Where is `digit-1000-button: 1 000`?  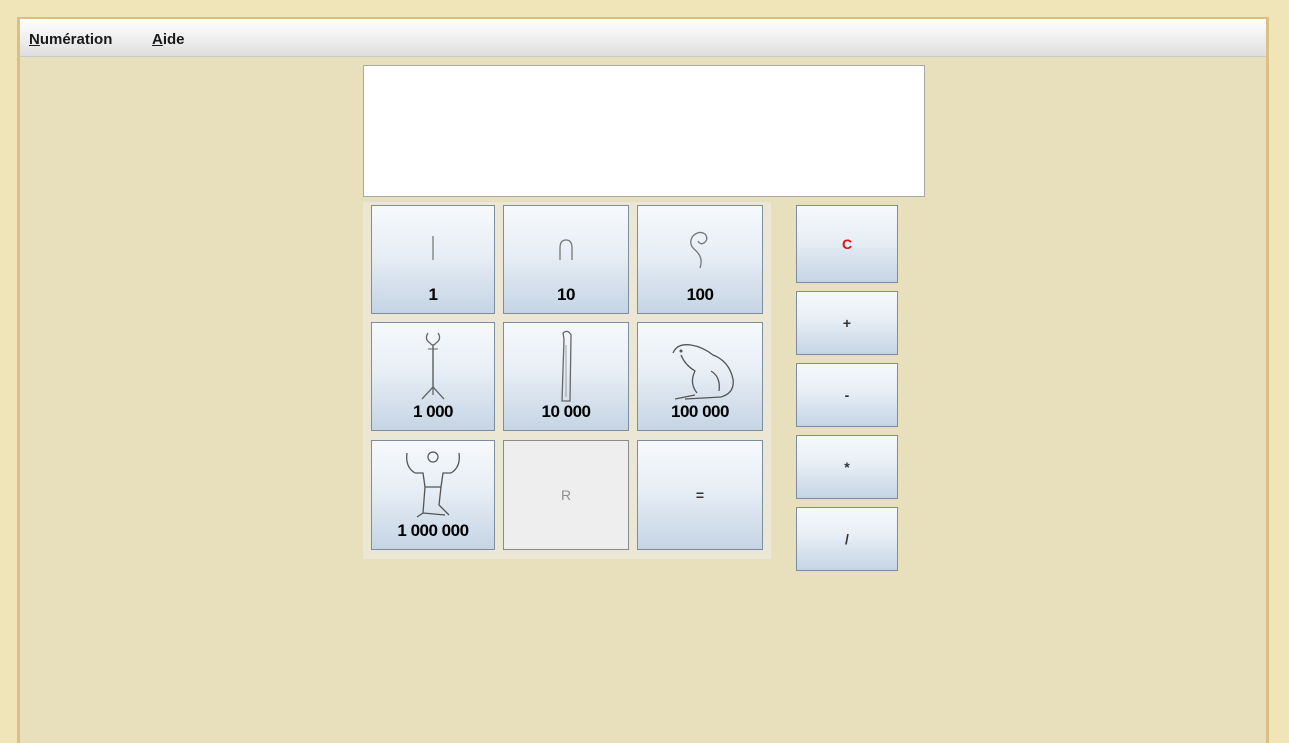
digit-1000-button: 1 000 is located at coordinates (433, 376).